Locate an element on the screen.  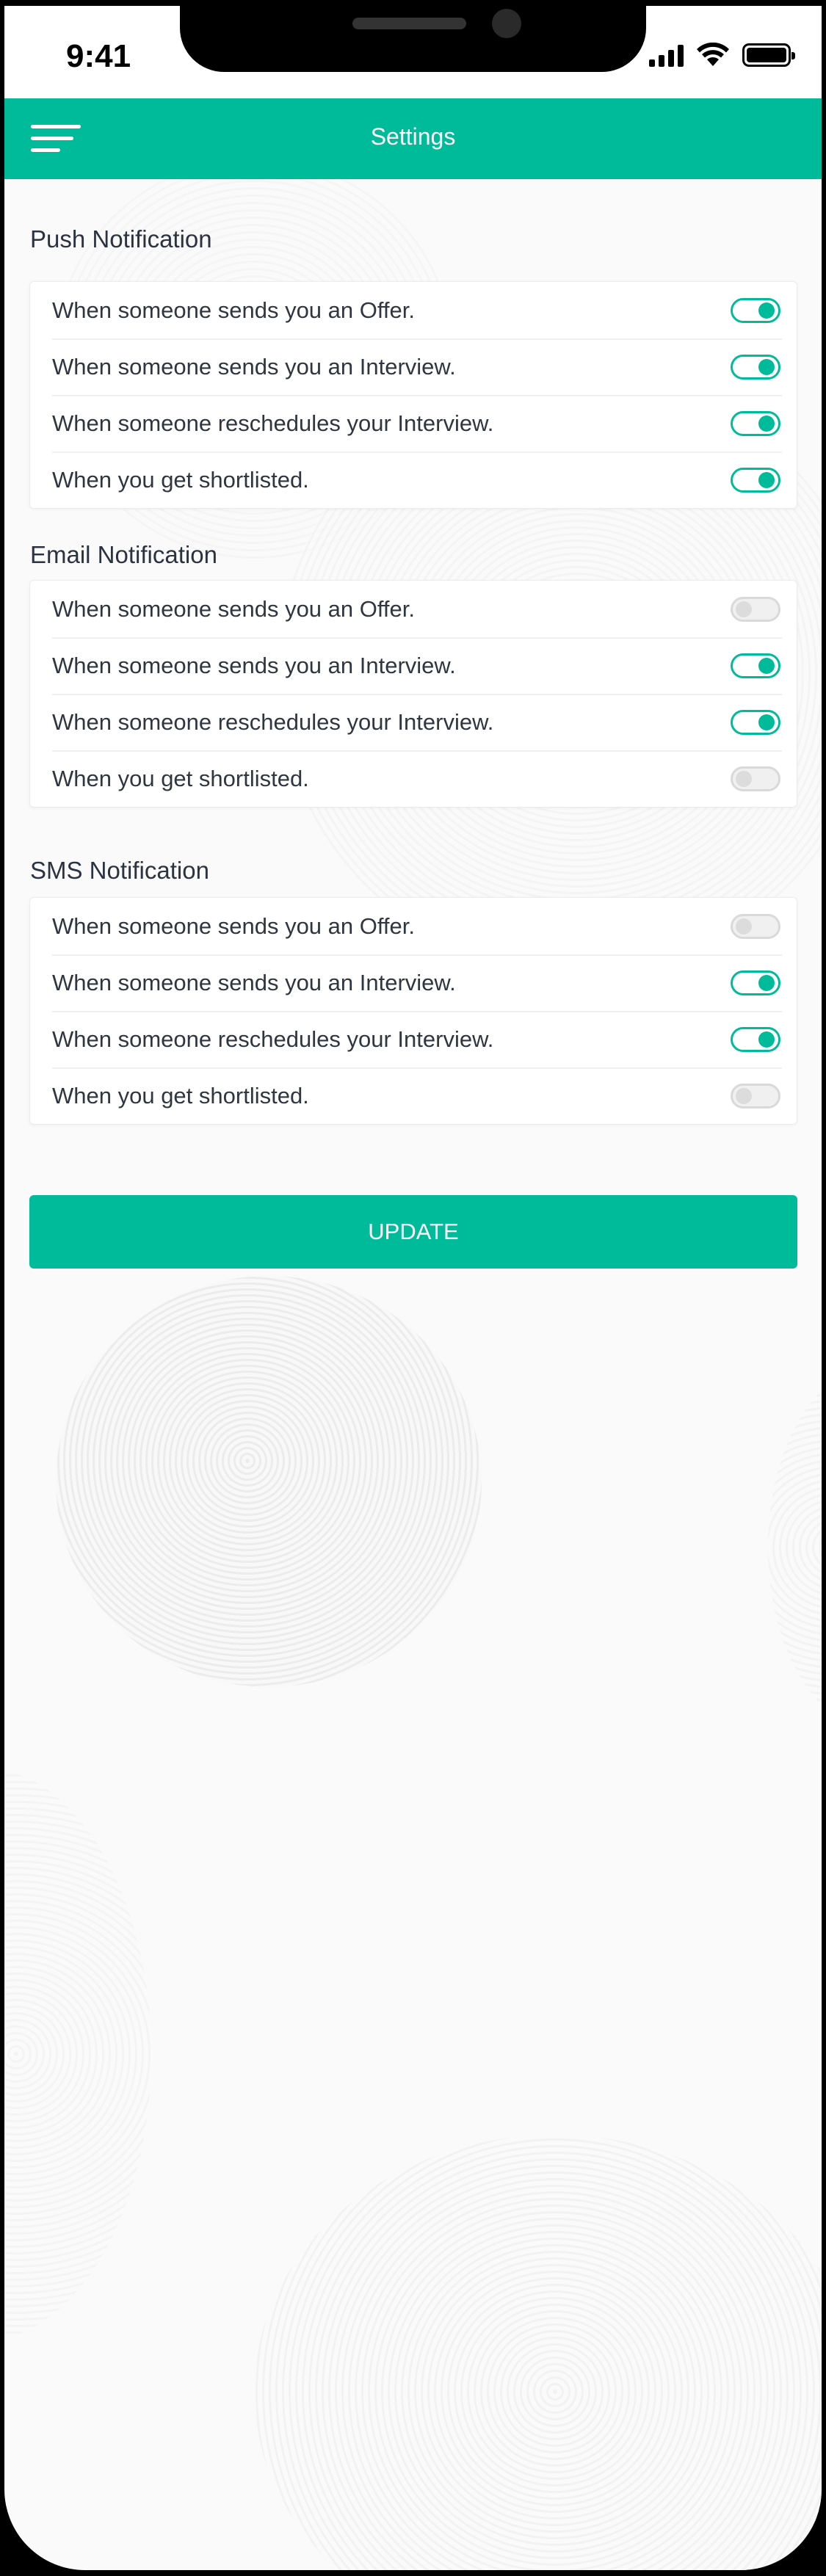
section-title-email: Email Notification is located at coordinates (123, 555).